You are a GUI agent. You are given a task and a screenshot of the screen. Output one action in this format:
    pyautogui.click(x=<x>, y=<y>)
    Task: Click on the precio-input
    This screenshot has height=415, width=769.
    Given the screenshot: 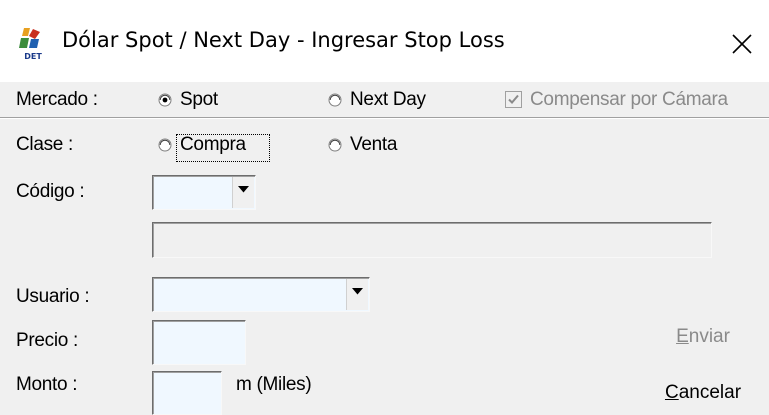 What is the action you would take?
    pyautogui.click(x=199, y=342)
    